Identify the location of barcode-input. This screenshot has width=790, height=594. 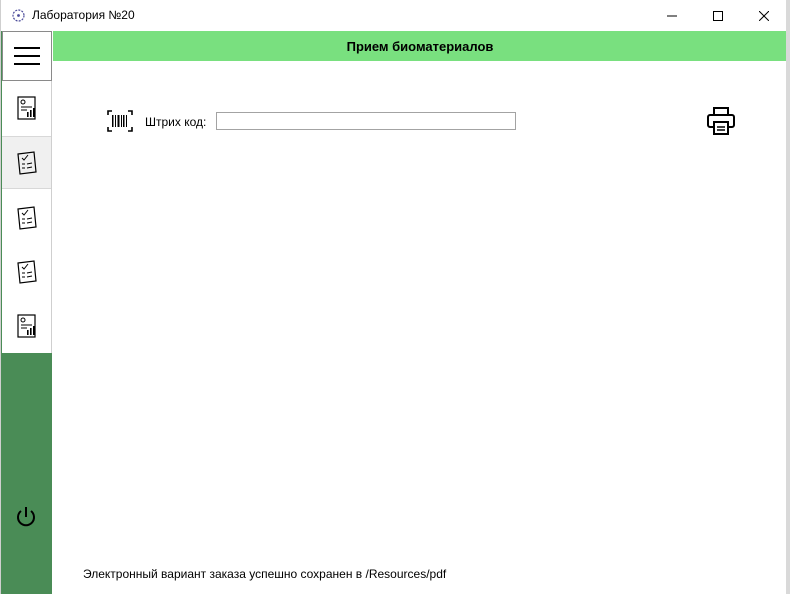
(366, 121).